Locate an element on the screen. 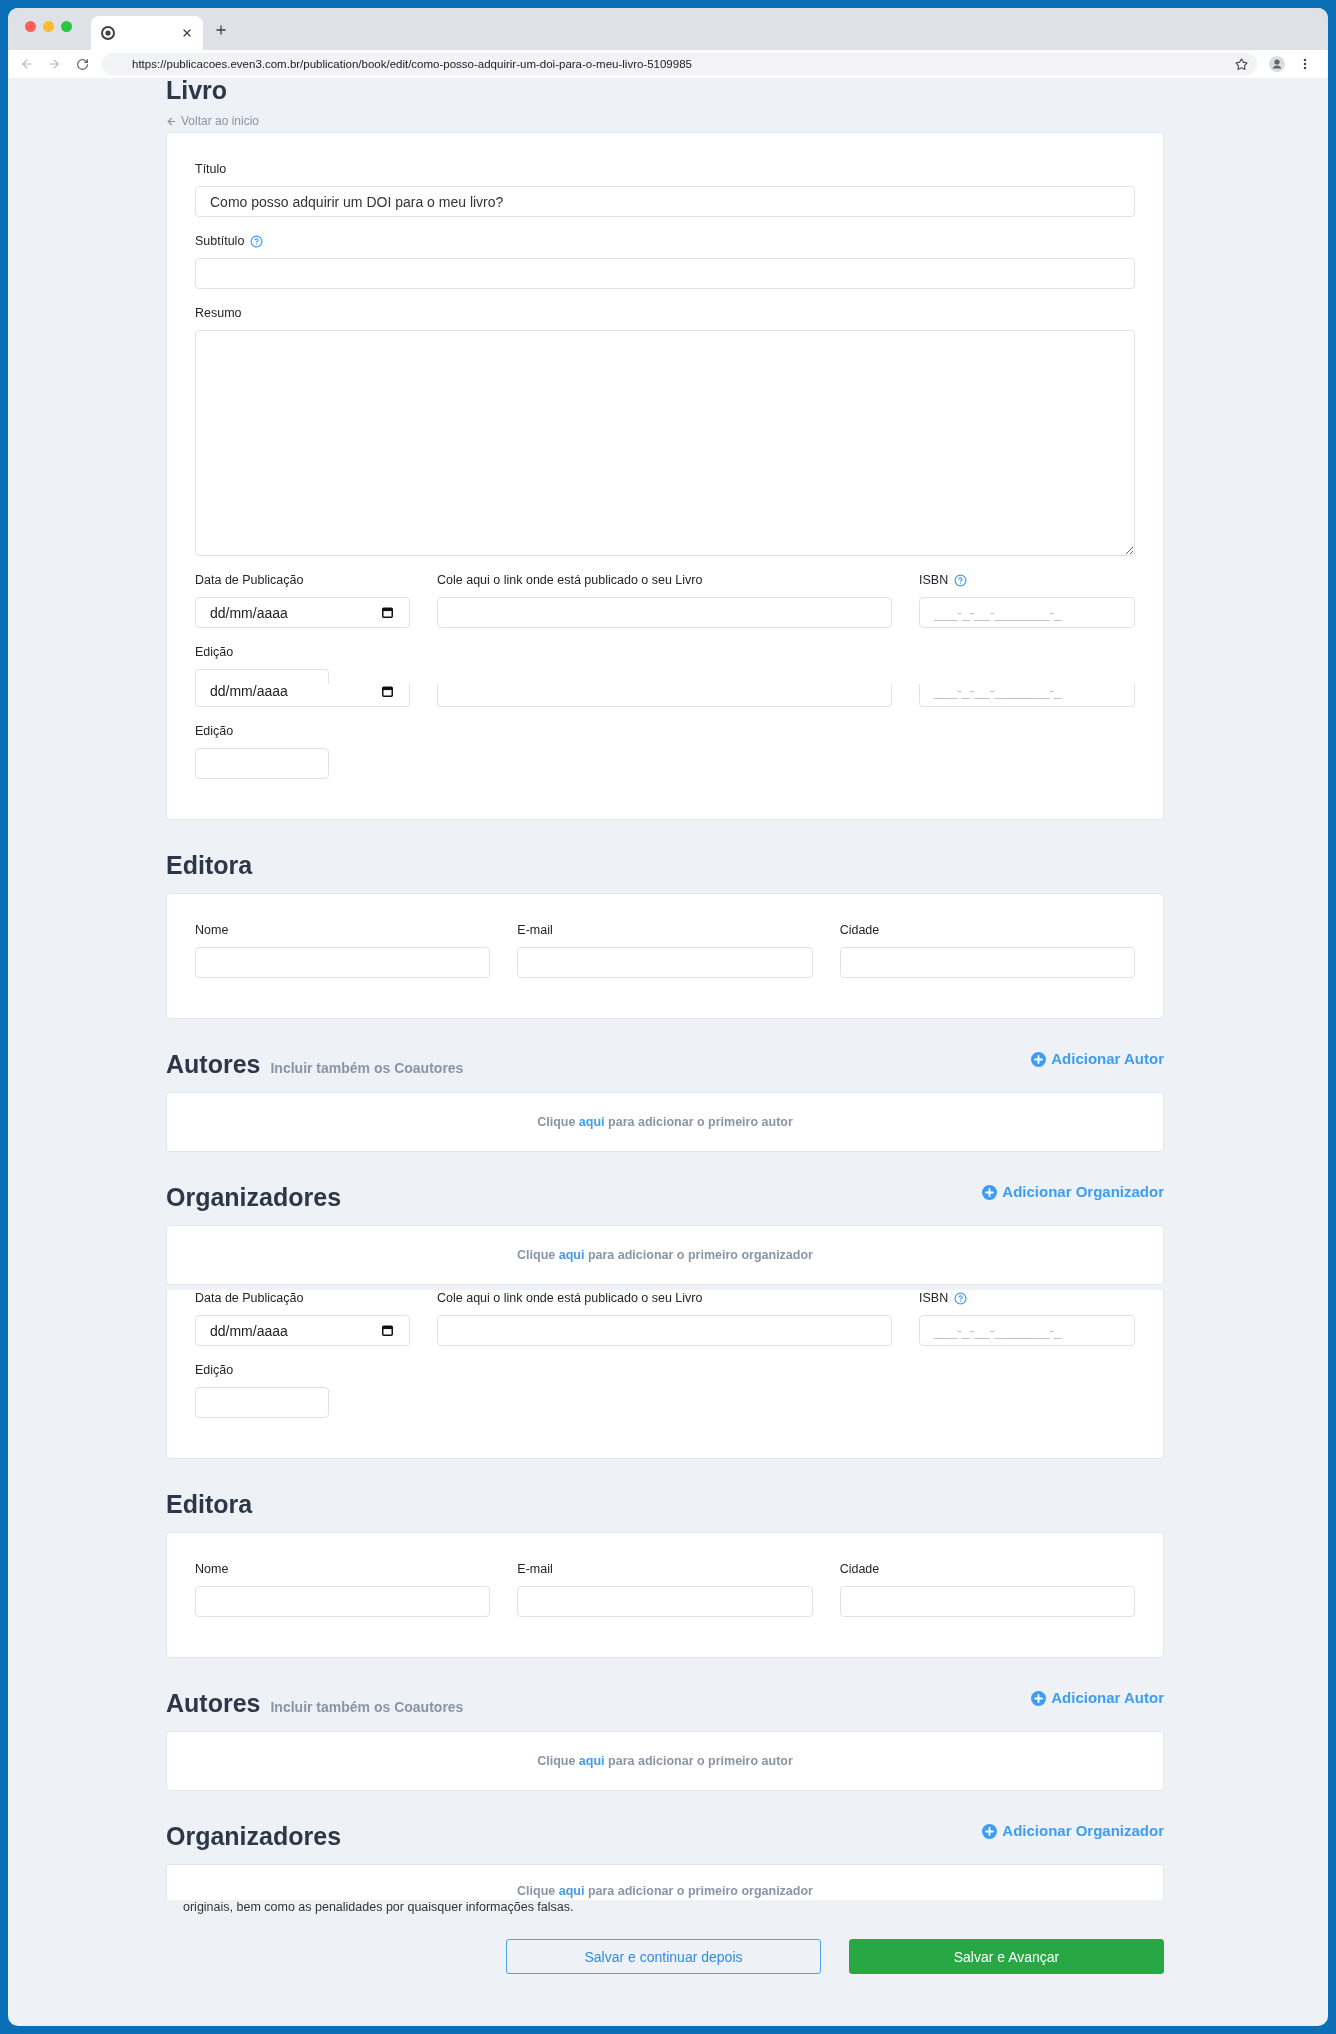 This screenshot has width=1336, height=2034. window-maximize-icon is located at coordinates (66, 26).